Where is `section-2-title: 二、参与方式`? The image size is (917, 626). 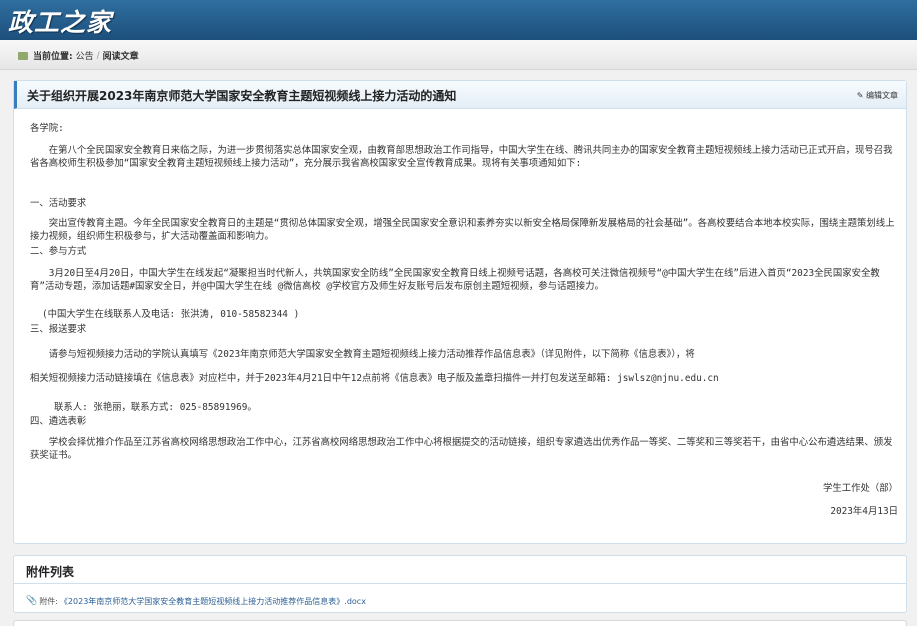
section-2-title: 二、参与方式 is located at coordinates (58, 251).